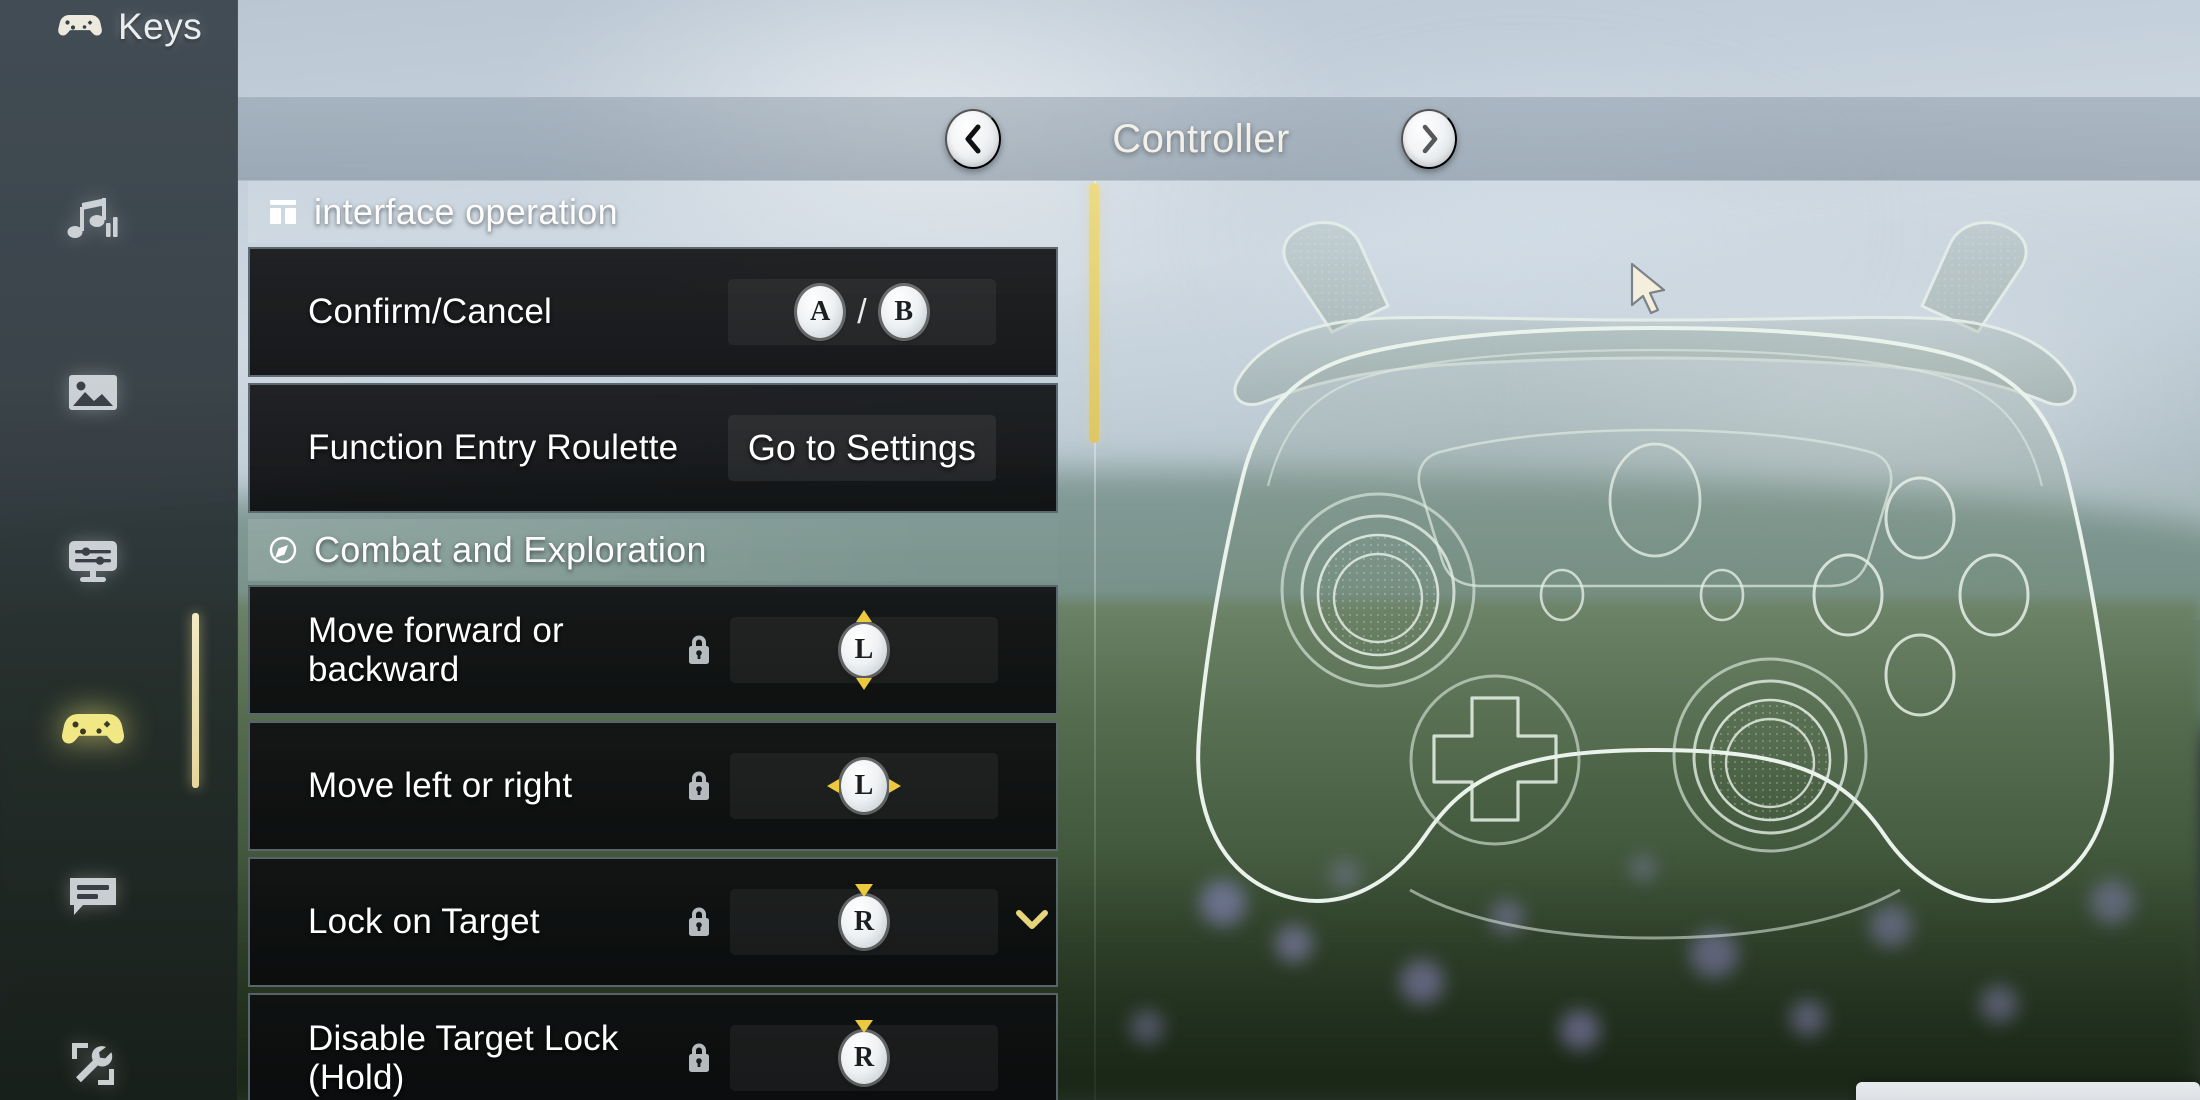  I want to click on chat-bubble-icon, so click(93, 896).